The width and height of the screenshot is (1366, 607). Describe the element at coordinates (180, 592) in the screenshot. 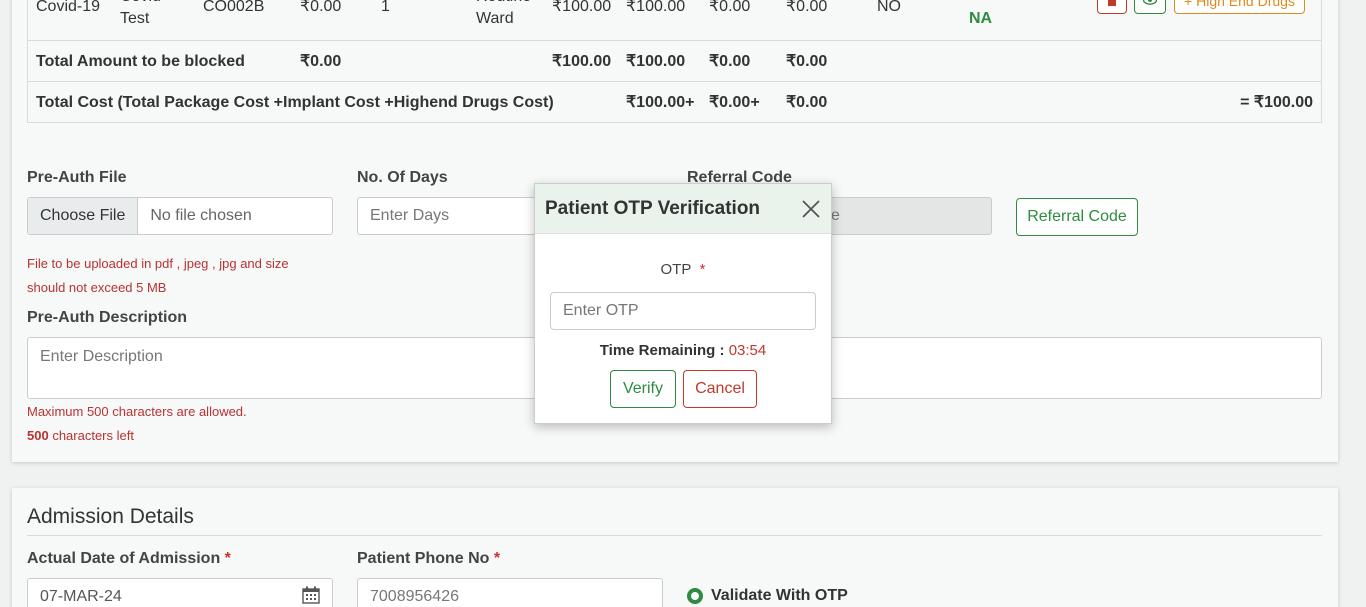

I see `admission-date-input: 07-MAR-24` at that location.